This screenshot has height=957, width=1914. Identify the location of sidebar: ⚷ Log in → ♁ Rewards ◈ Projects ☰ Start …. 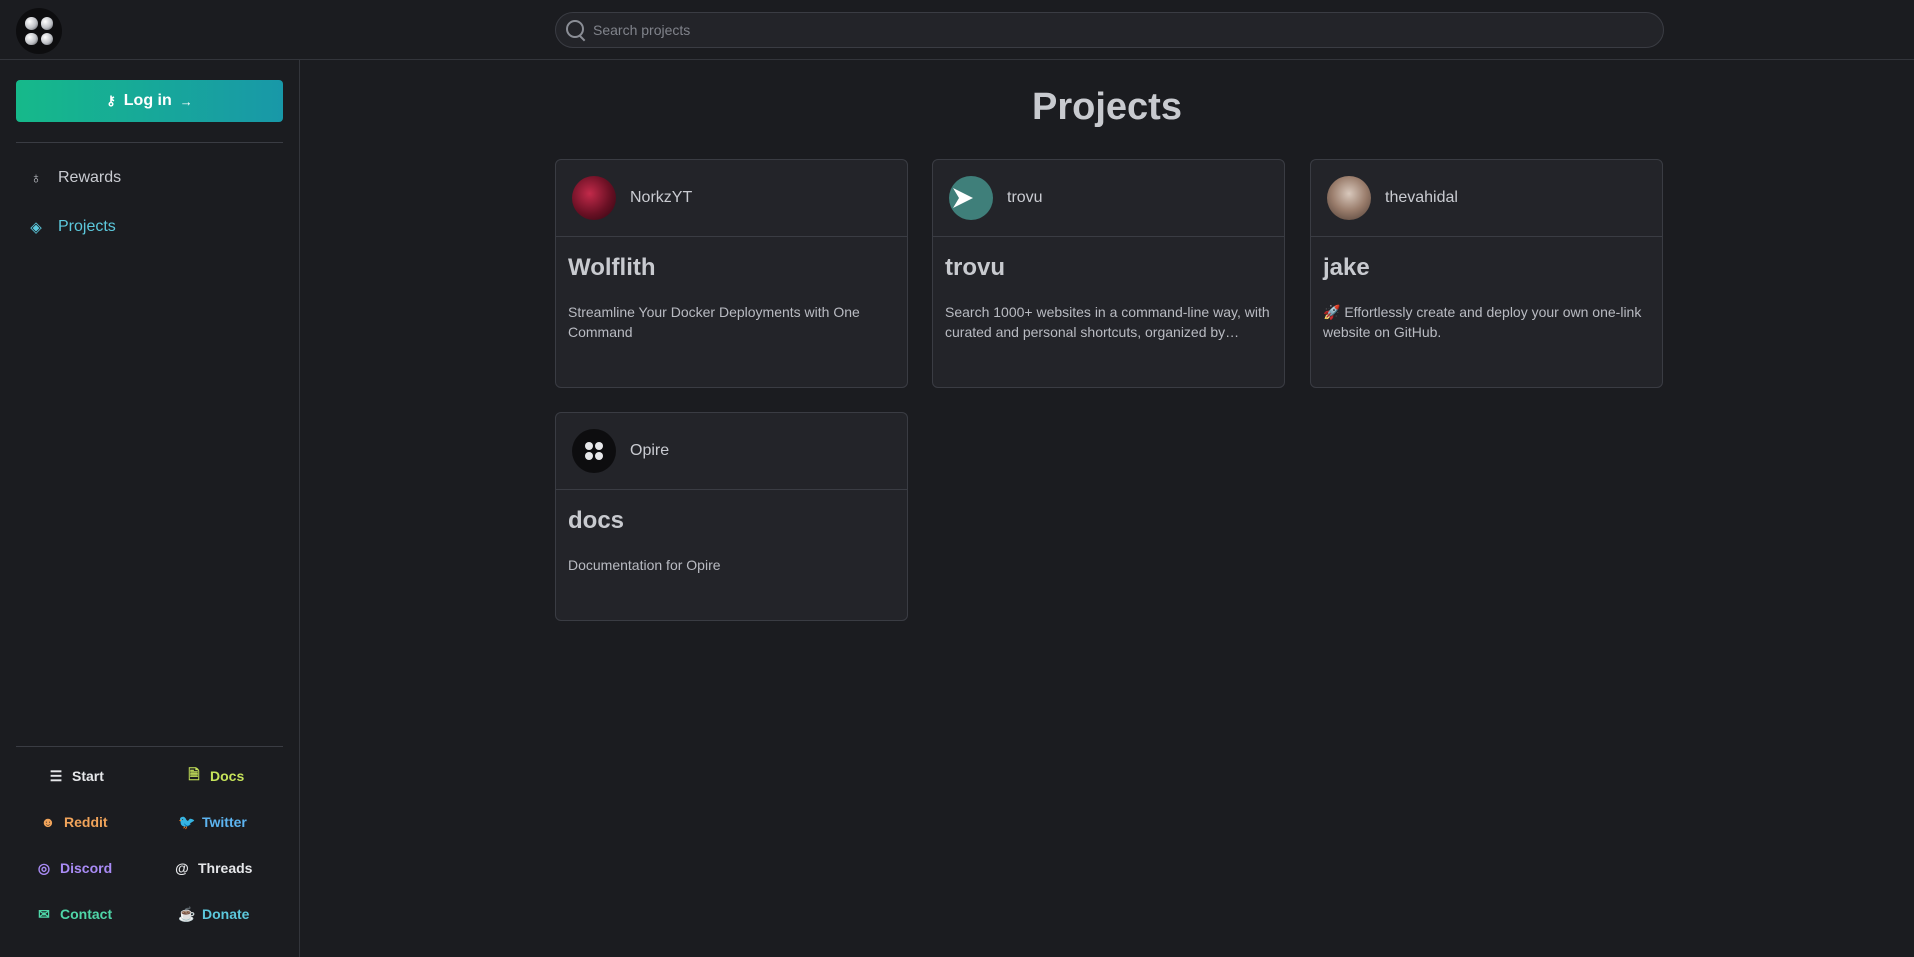
(150, 508).